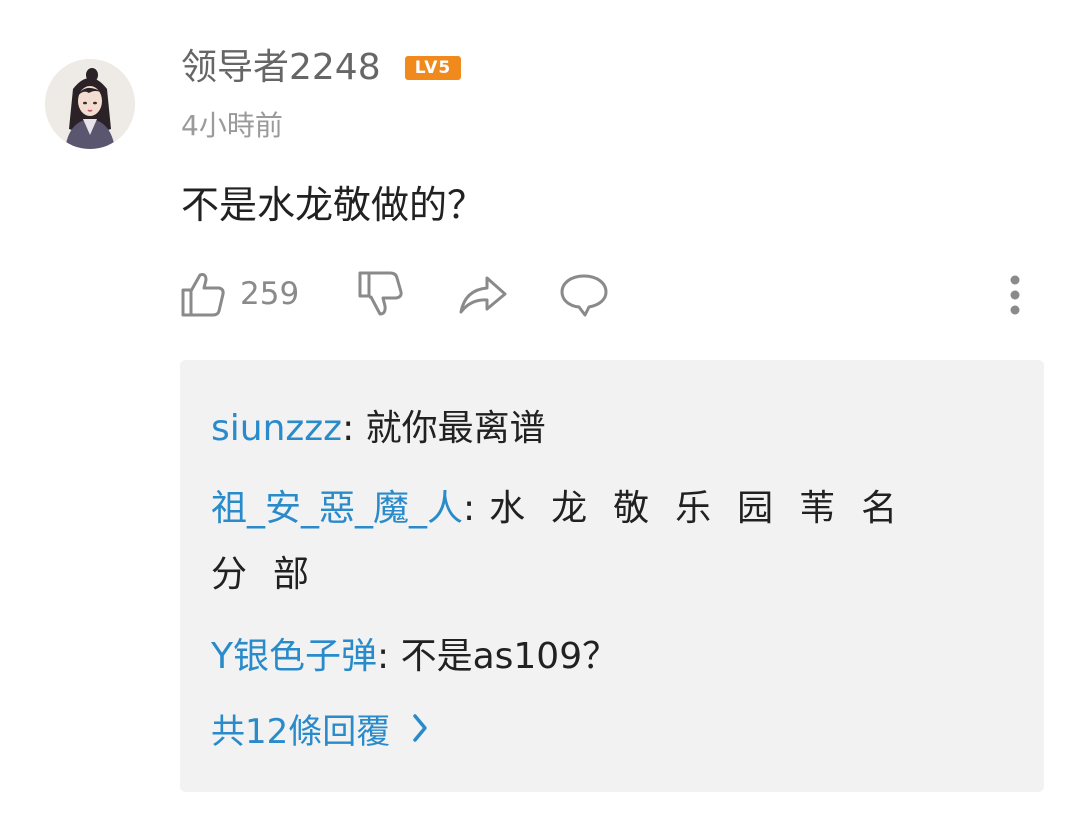 The width and height of the screenshot is (1078, 827). Describe the element at coordinates (301, 732) in the screenshot. I see `more-replies-label: 共12條回覆` at that location.